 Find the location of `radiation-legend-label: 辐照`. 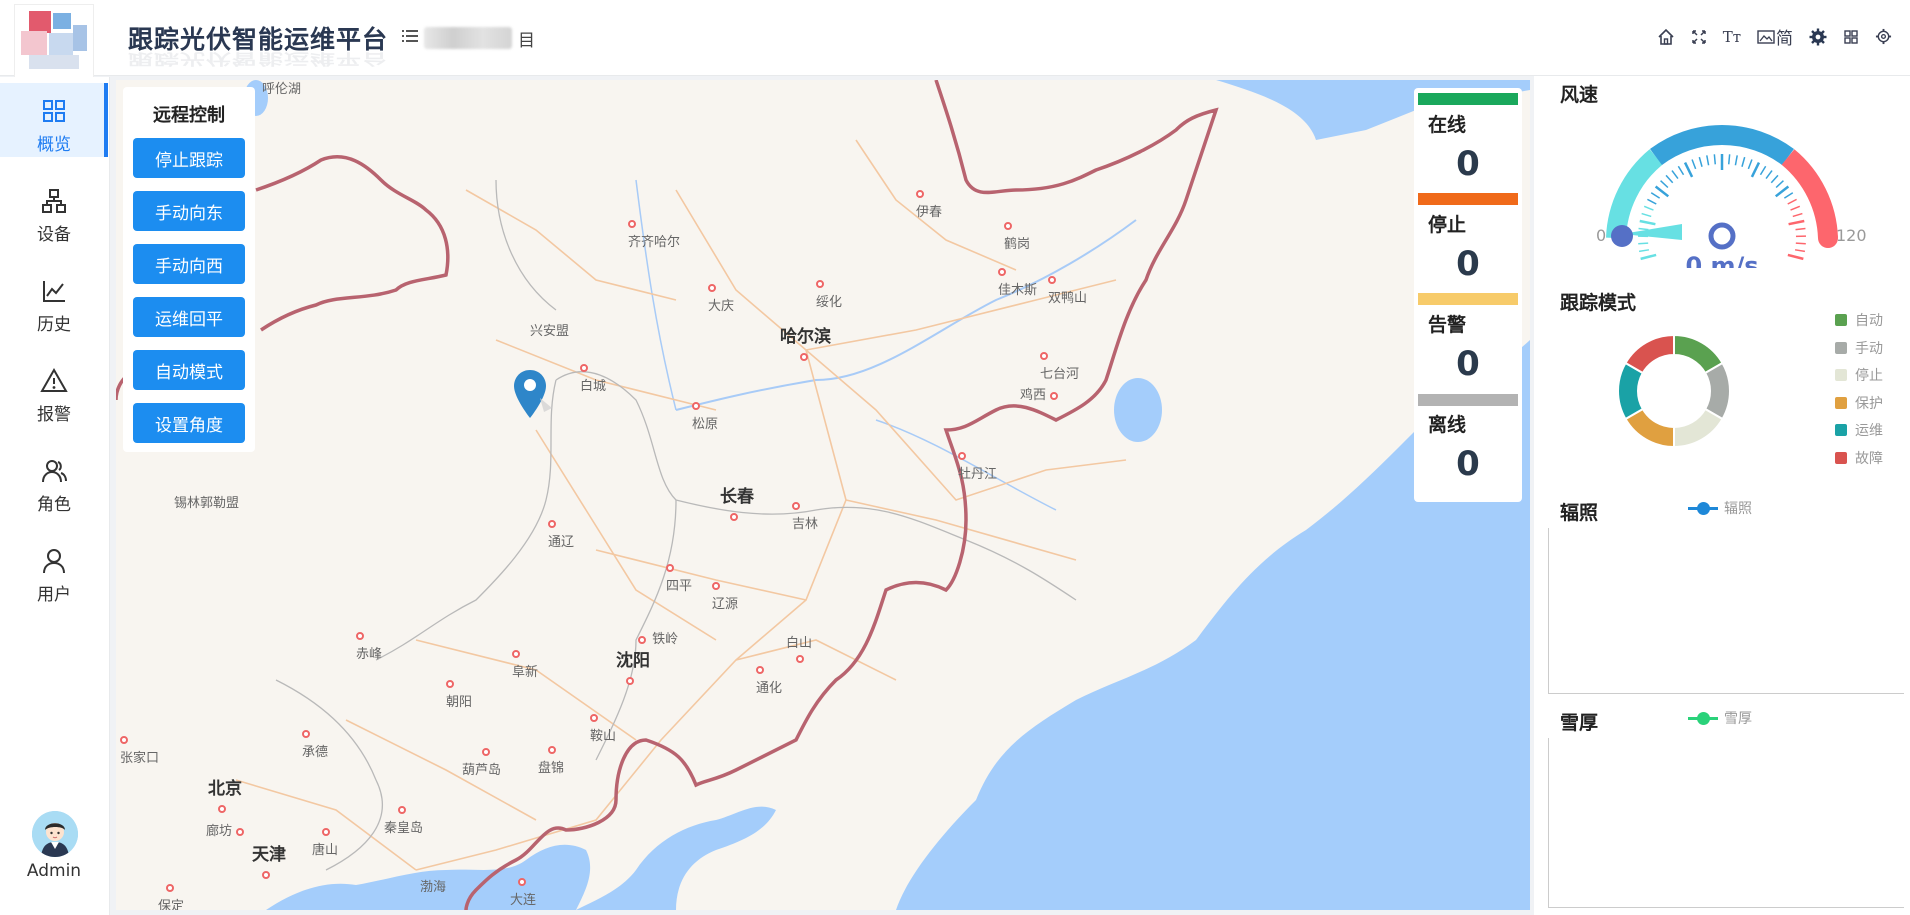

radiation-legend-label: 辐照 is located at coordinates (1738, 509).